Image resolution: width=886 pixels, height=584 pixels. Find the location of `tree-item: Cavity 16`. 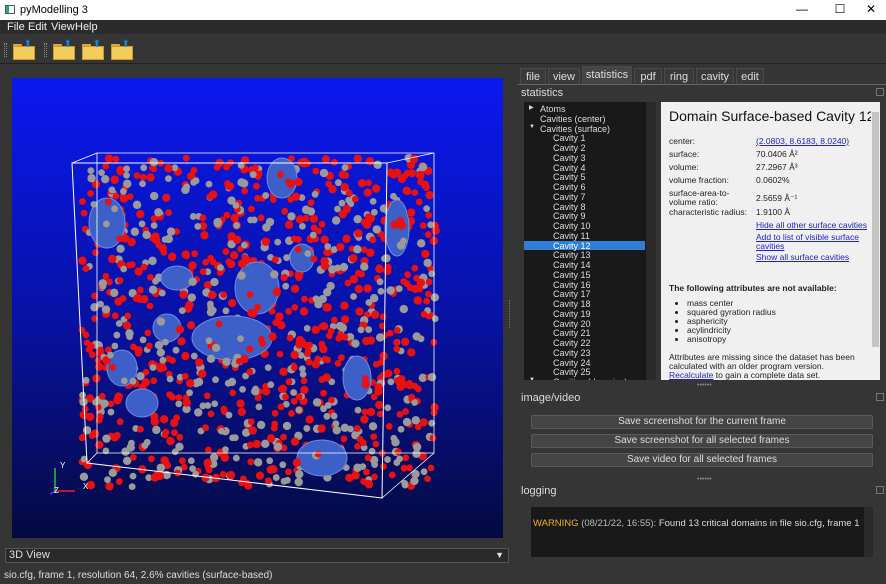

tree-item: Cavity 16 is located at coordinates (584, 285).